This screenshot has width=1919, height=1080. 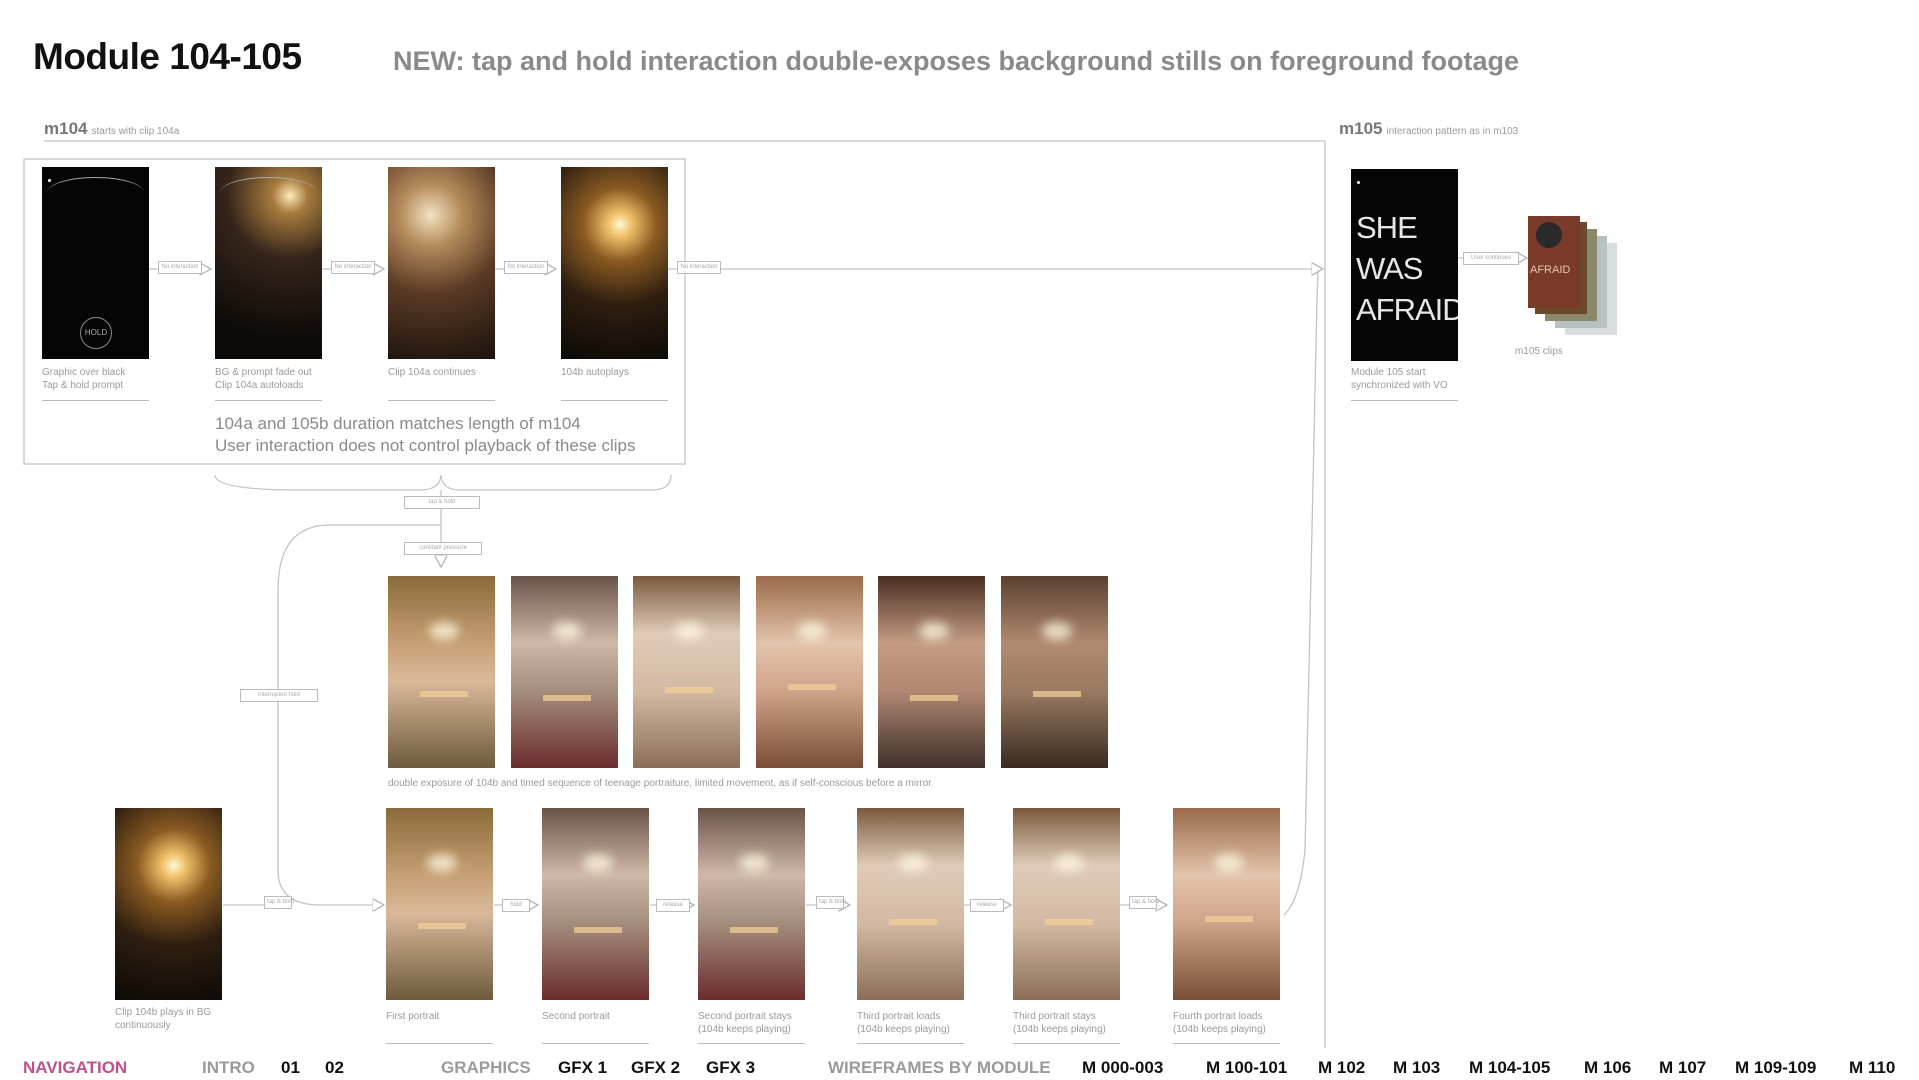 I want to click on nav-link-m102: M 102, so click(x=1341, y=1068).